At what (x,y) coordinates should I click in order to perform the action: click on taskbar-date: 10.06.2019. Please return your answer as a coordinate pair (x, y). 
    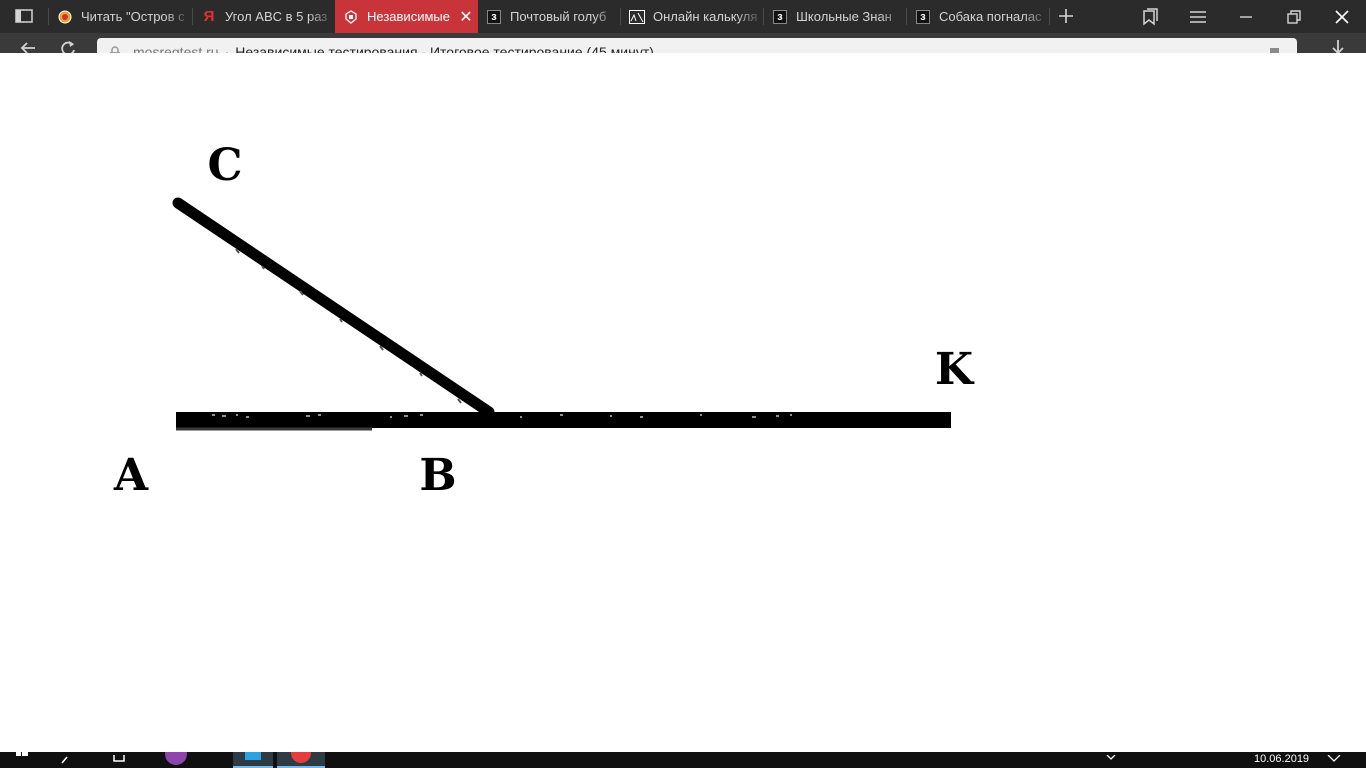
    Looking at the image, I should click on (1281, 759).